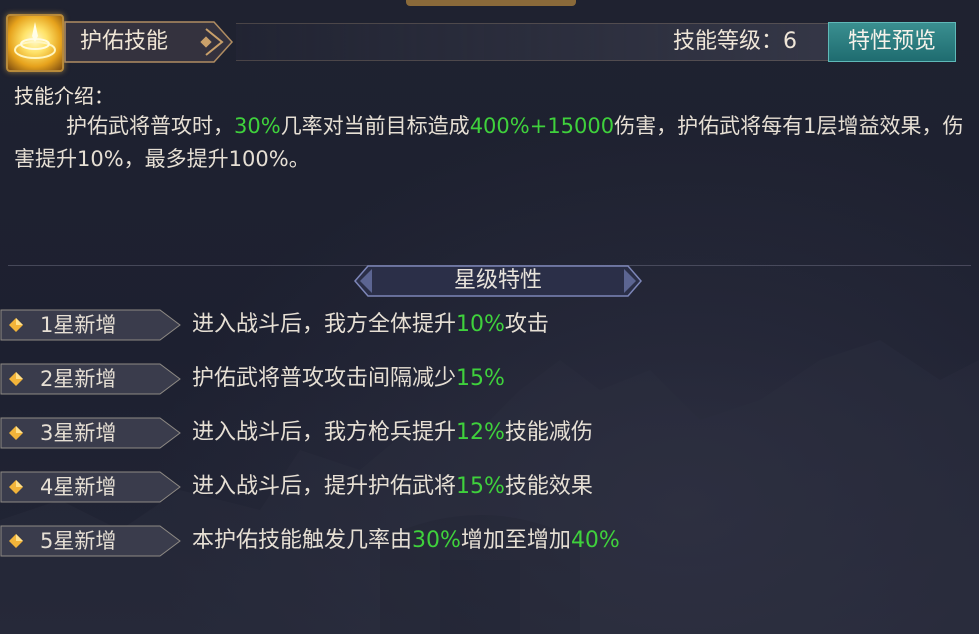 Image resolution: width=979 pixels, height=634 pixels. Describe the element at coordinates (735, 41) in the screenshot. I see `skill-level-text: 技能等级：6` at that location.